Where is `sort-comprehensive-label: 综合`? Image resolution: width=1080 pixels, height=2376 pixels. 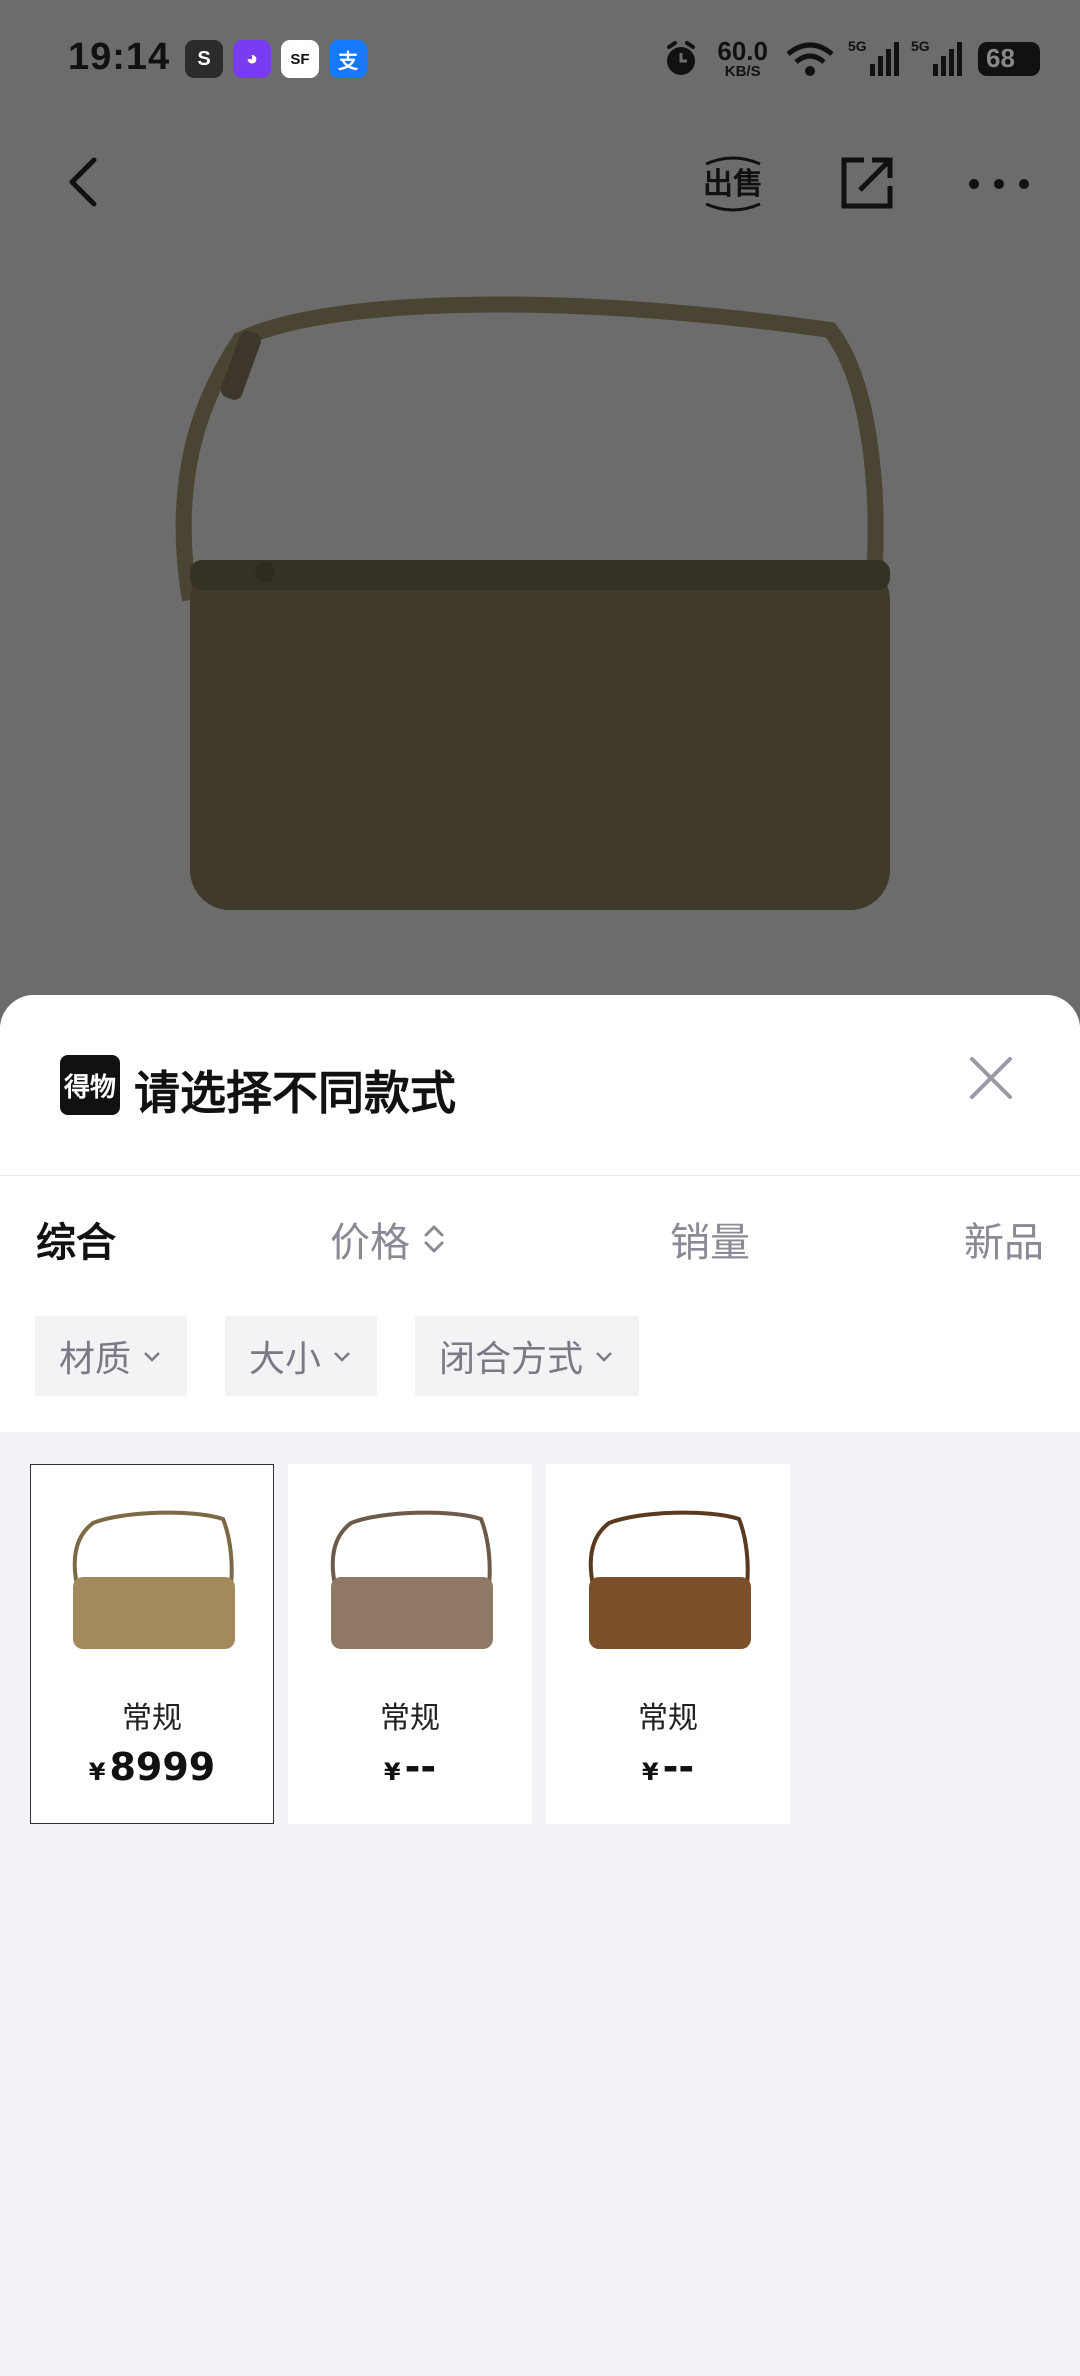 sort-comprehensive-label: 综合 is located at coordinates (76, 1243).